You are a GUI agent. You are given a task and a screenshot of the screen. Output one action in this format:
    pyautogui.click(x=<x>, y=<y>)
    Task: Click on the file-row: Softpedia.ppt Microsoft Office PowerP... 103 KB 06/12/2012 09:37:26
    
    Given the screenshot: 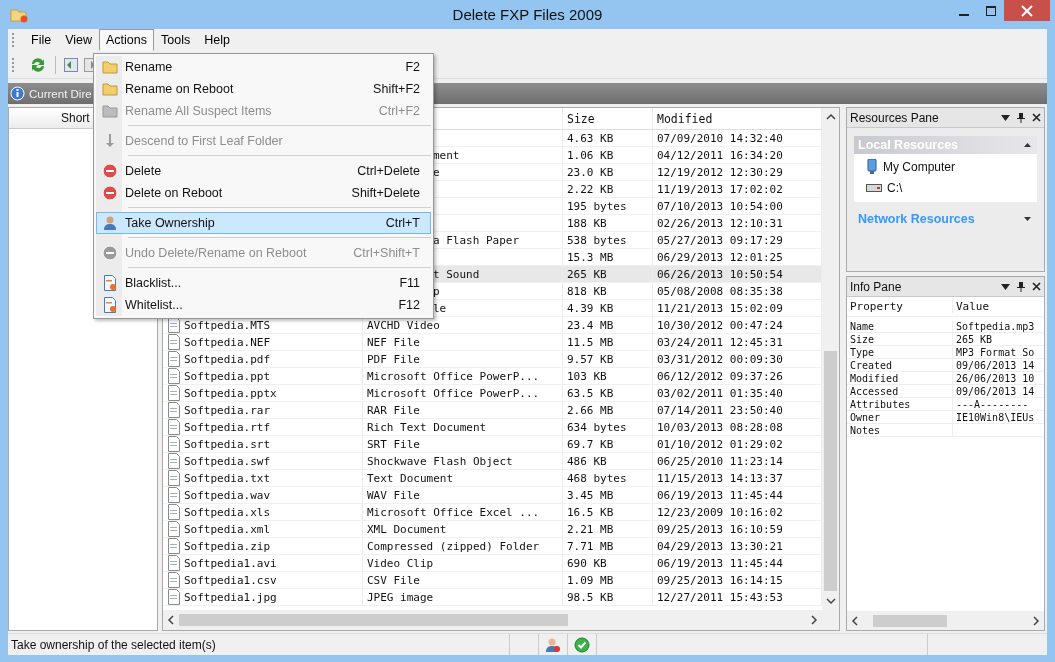 What is the action you would take?
    pyautogui.click(x=492, y=376)
    